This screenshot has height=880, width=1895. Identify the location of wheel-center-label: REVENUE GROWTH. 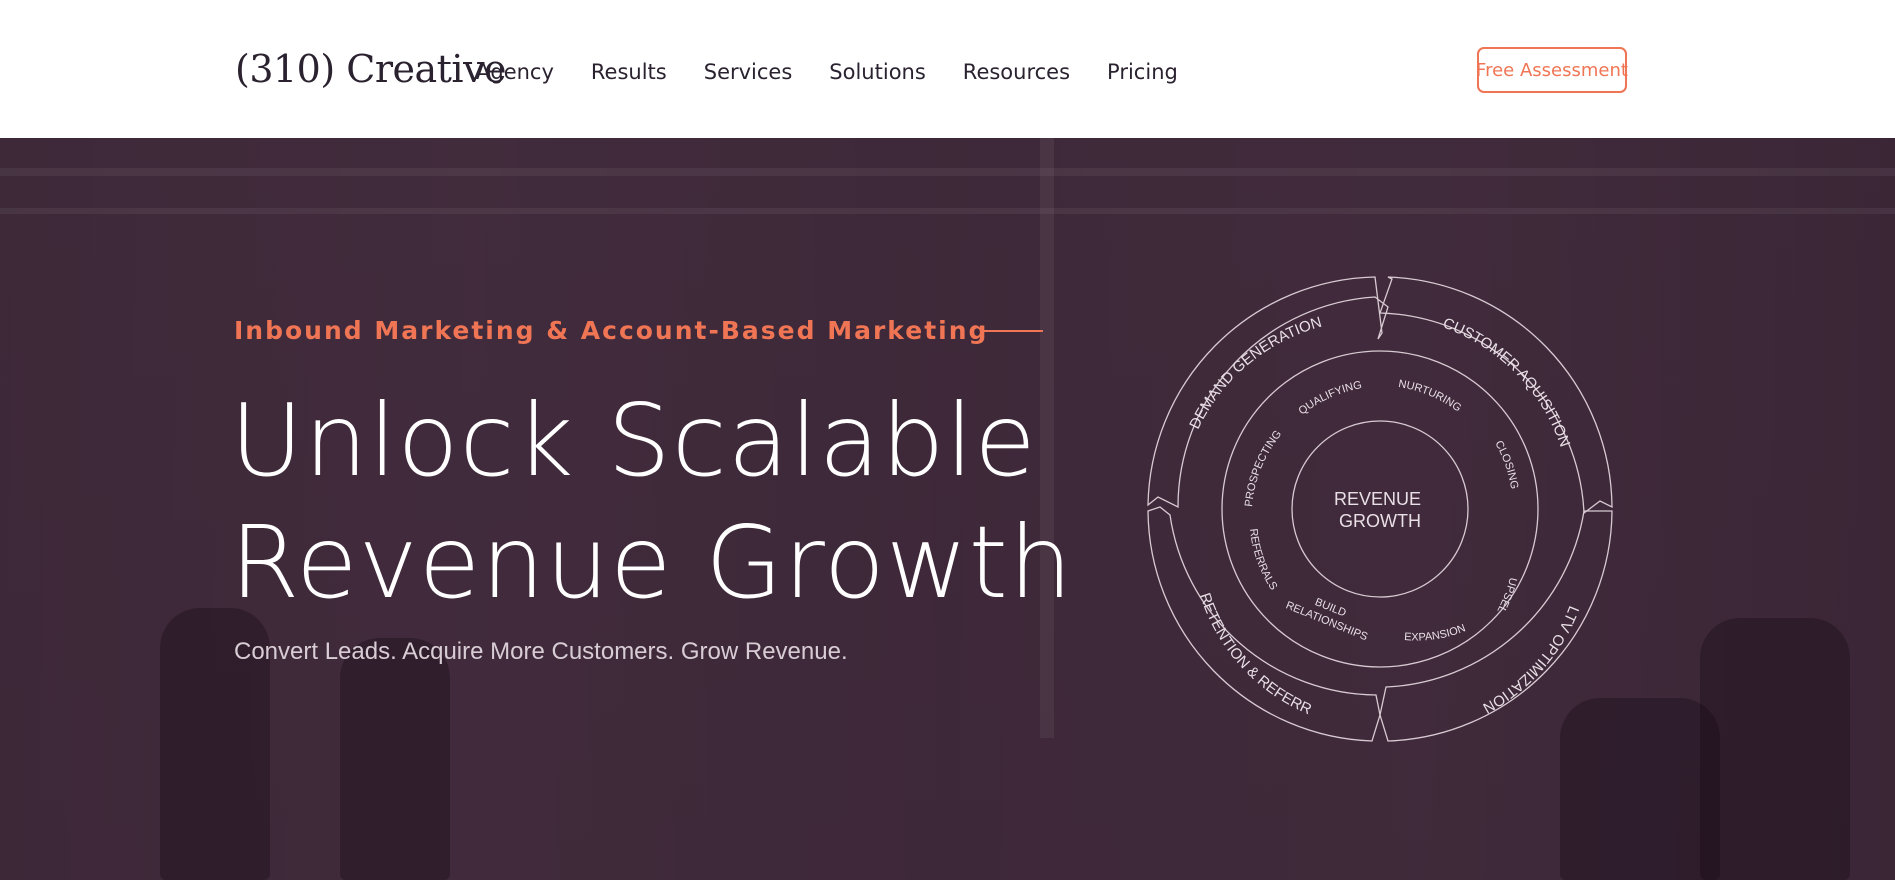
(1380, 510).